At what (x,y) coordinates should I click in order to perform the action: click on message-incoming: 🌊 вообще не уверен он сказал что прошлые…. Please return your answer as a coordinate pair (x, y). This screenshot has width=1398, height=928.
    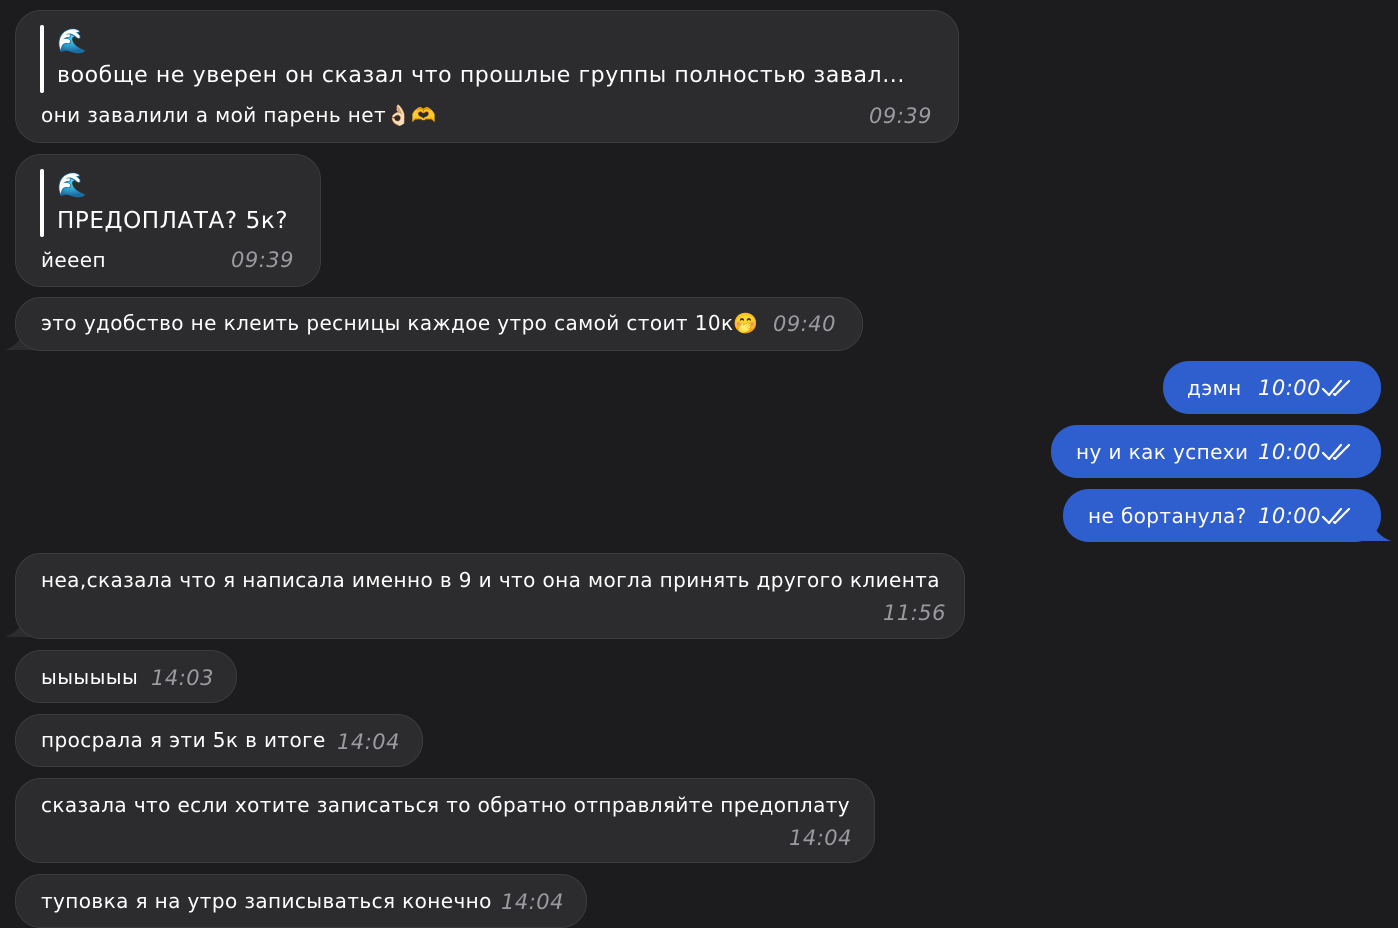
    Looking at the image, I should click on (487, 76).